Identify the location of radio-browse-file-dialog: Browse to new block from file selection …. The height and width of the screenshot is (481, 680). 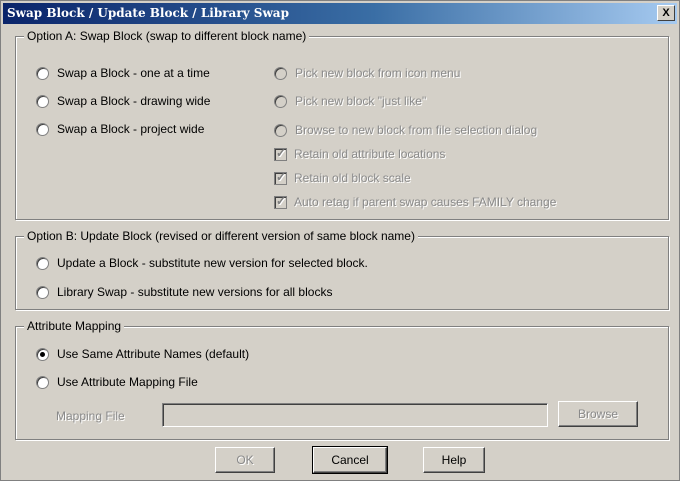
(405, 130).